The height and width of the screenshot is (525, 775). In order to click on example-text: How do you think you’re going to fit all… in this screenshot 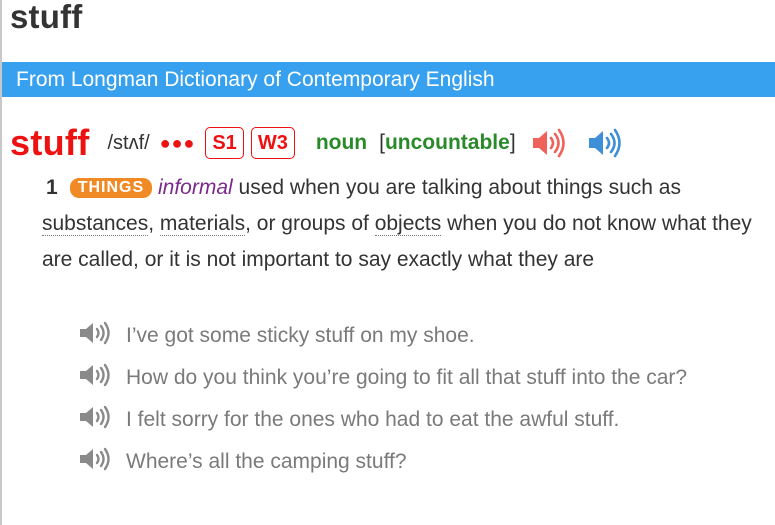, I will do `click(407, 377)`.